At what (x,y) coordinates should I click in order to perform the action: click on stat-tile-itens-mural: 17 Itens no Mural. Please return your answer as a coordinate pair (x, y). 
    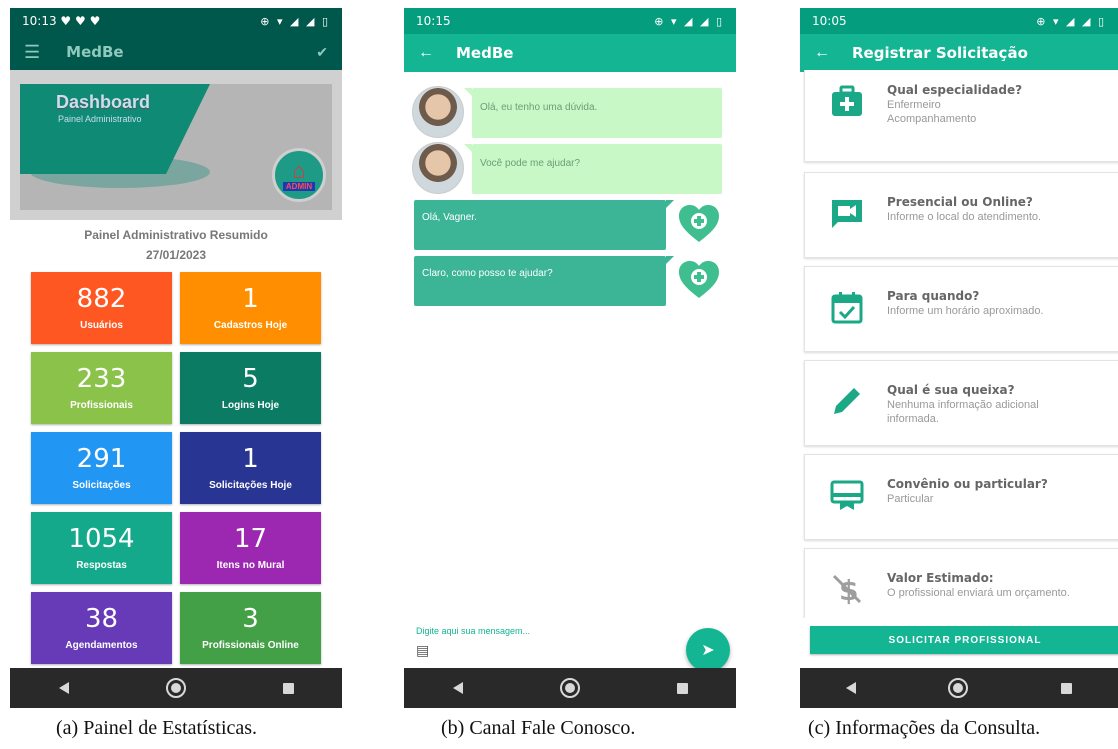
    Looking at the image, I should click on (250, 548).